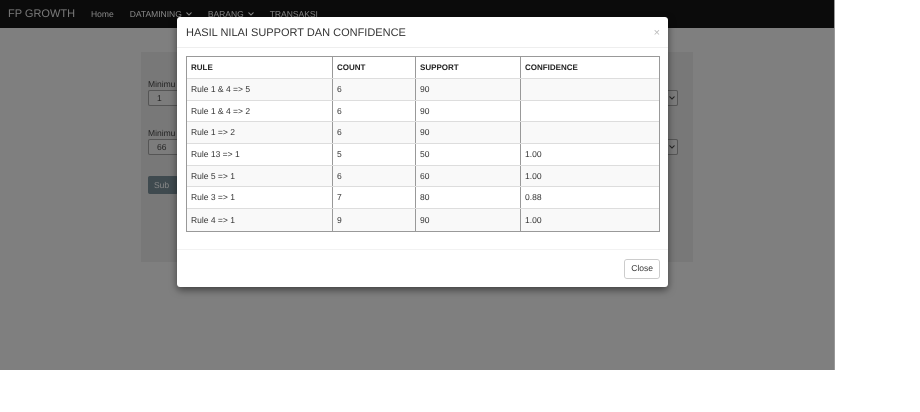 Image resolution: width=920 pixels, height=412 pixels. I want to click on nav-link: DATAMINING, so click(161, 14).